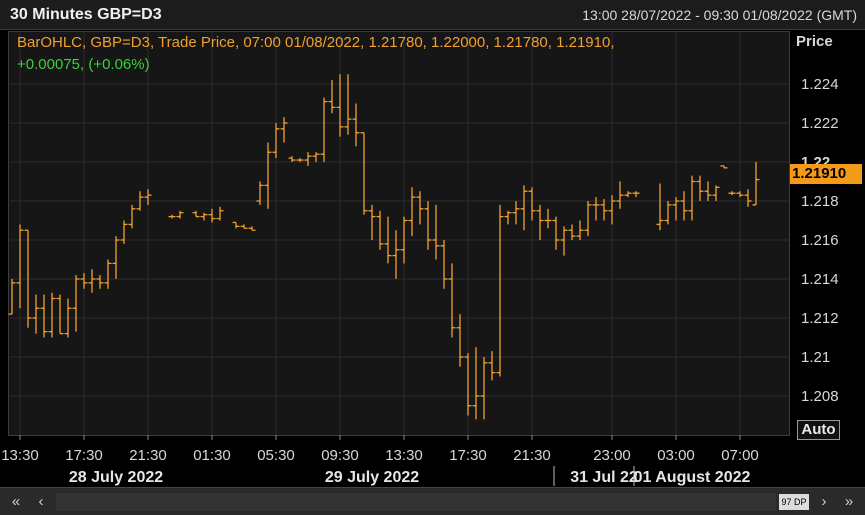 The width and height of the screenshot is (865, 515). What do you see at coordinates (820, 84) in the screenshot?
I see `y-tick-label: 1.224` at bounding box center [820, 84].